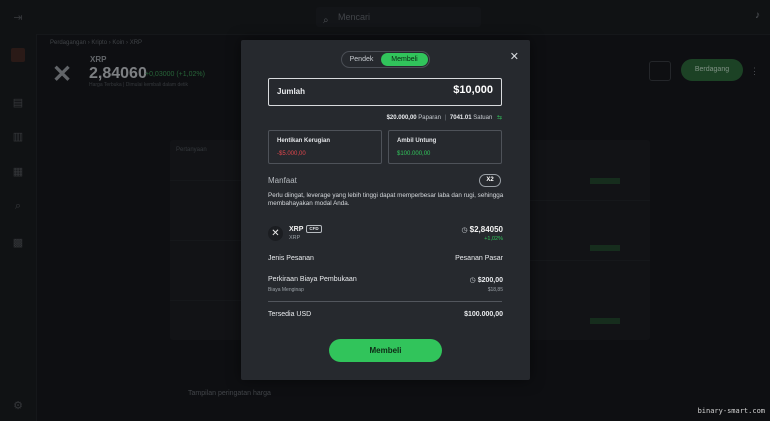 This screenshot has width=770, height=421. What do you see at coordinates (493, 239) in the screenshot?
I see `asset-change: +1,02%` at bounding box center [493, 239].